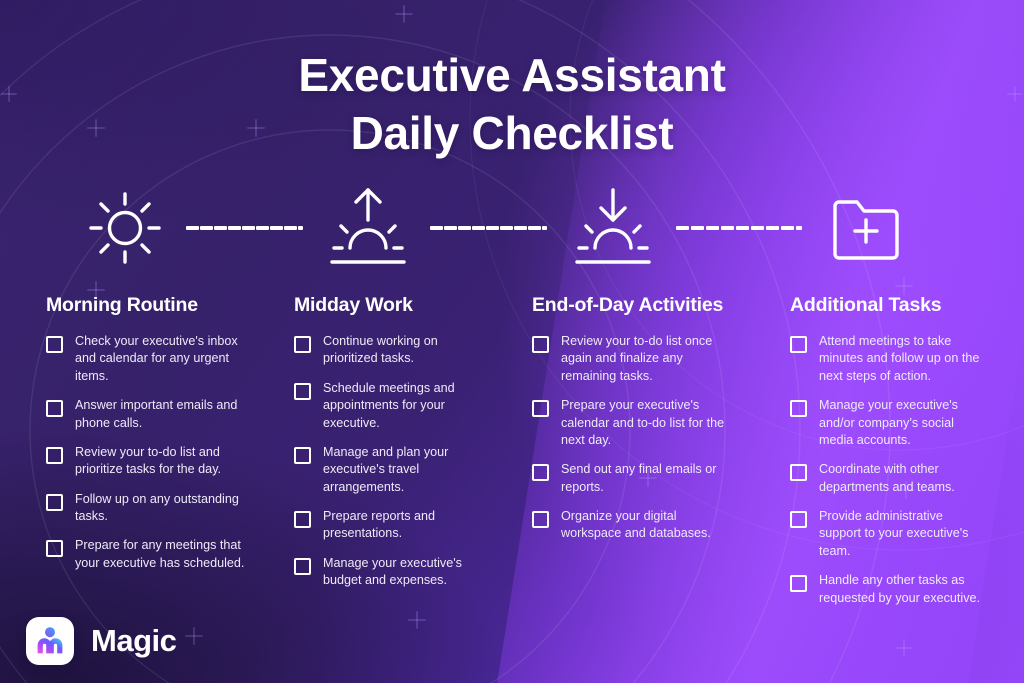 Image resolution: width=1024 pixels, height=683 pixels. Describe the element at coordinates (628, 305) in the screenshot. I see `column-heading: End-of-Day Activities` at that location.